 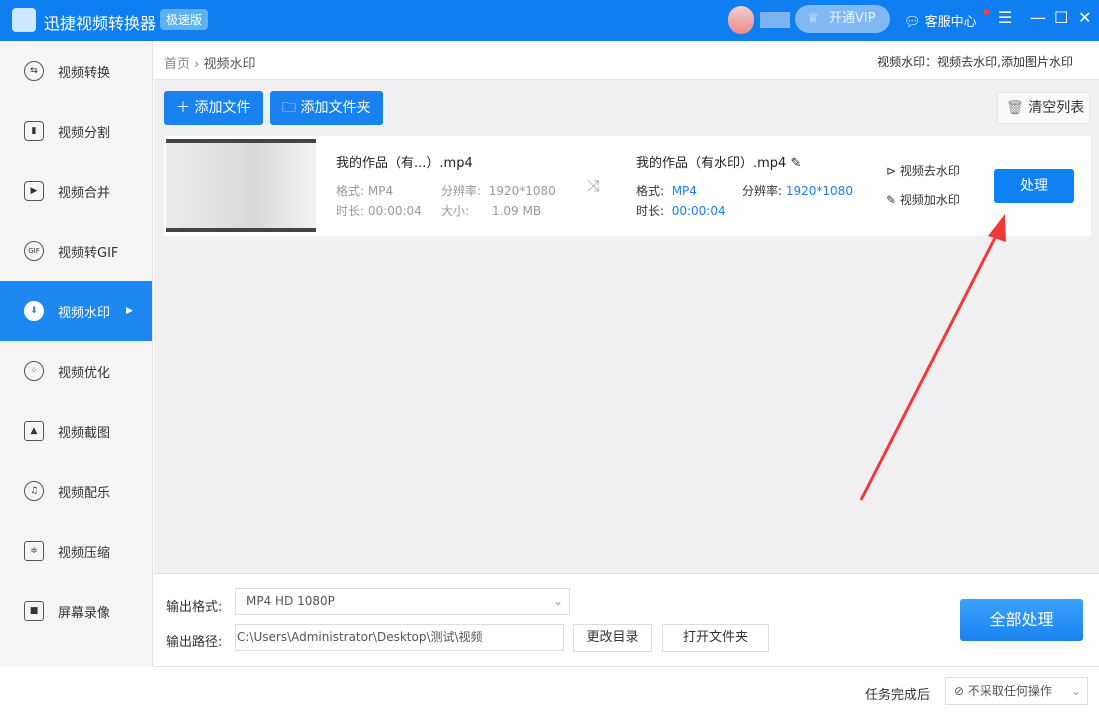 I want to click on annotation-arrow, so click(x=932, y=357).